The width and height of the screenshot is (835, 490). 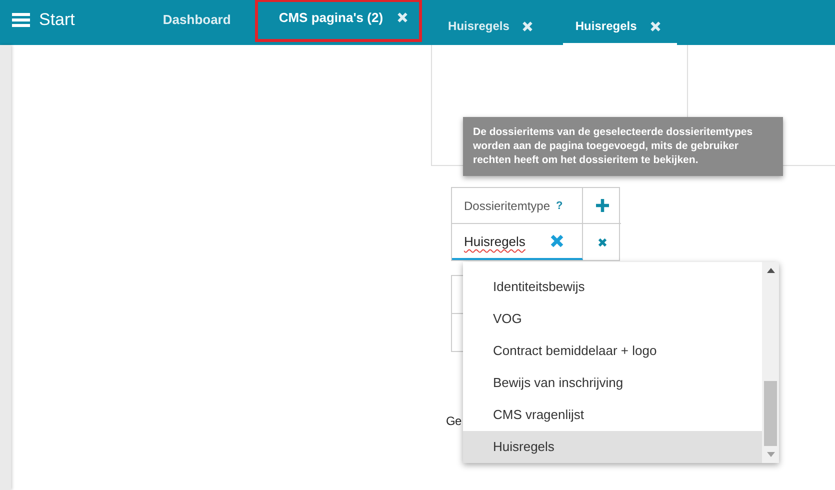 What do you see at coordinates (770, 454) in the screenshot?
I see `scroll-down-icon` at bounding box center [770, 454].